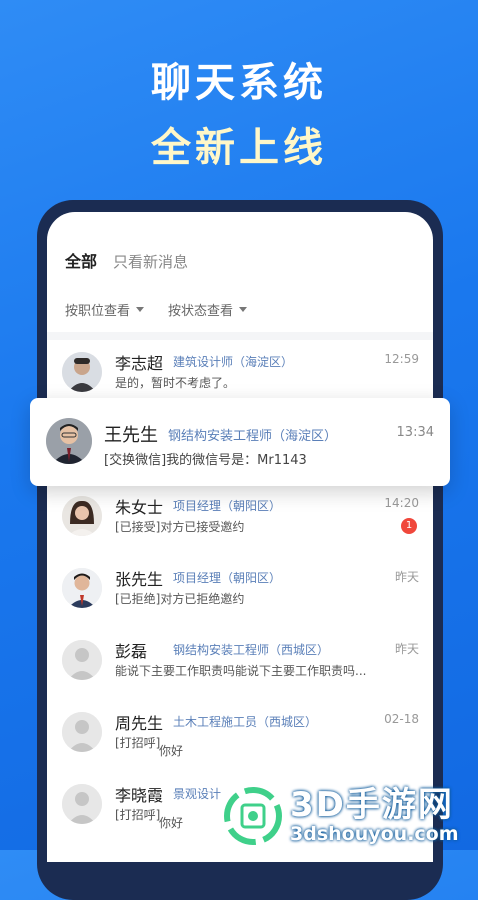 The width and height of the screenshot is (478, 900). I want to click on tab-all: 全部, so click(81, 260).